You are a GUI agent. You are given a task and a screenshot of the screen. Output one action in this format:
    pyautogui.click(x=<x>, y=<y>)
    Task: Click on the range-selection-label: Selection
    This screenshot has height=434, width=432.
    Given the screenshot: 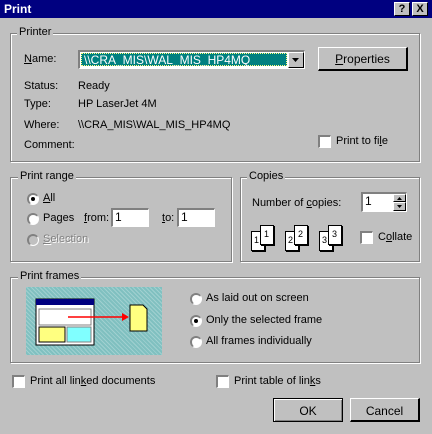 What is the action you would take?
    pyautogui.click(x=65, y=239)
    